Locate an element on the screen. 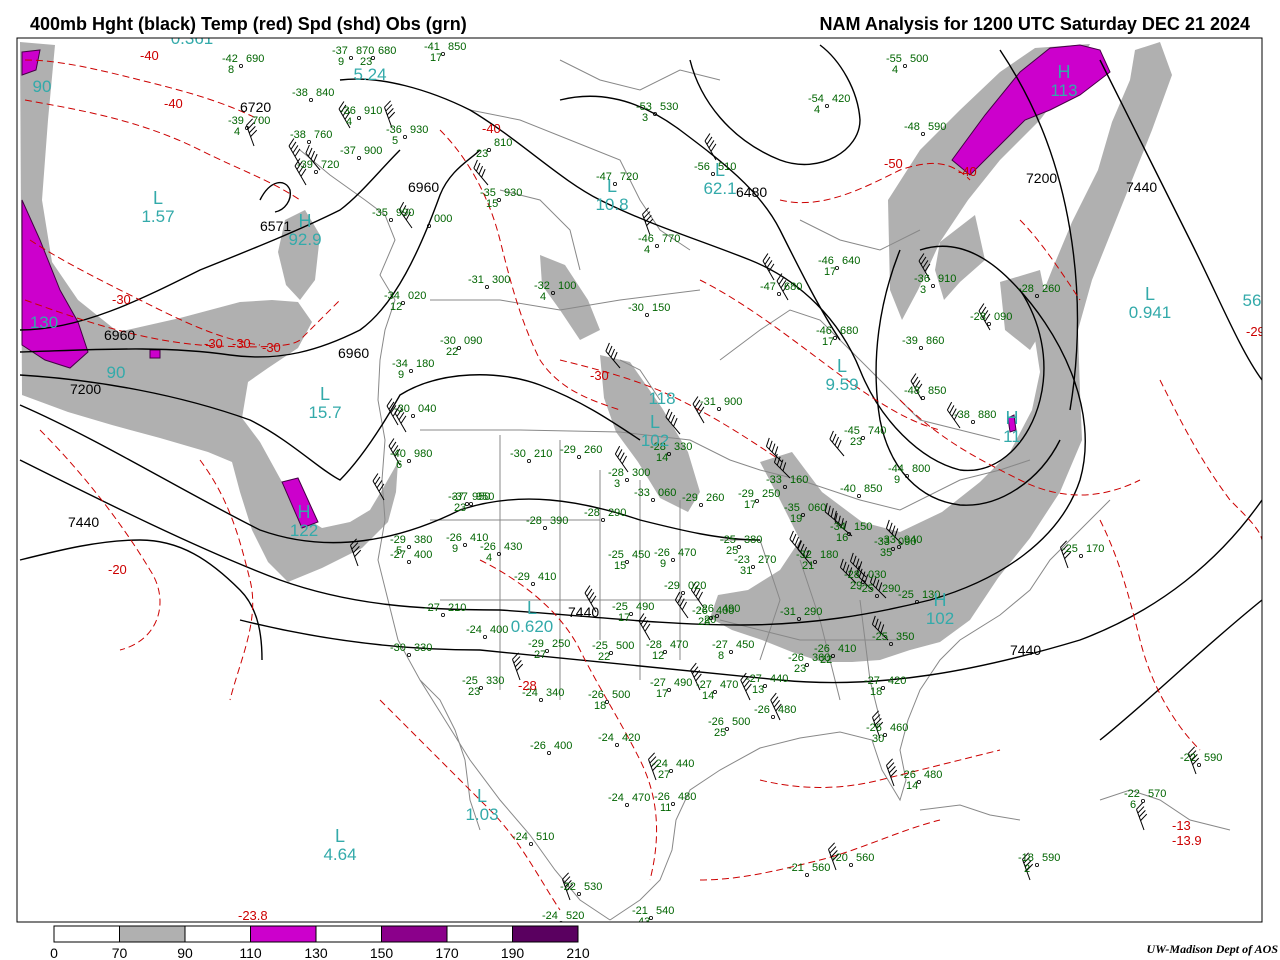 Image resolution: width=1280 pixels, height=960 pixels. svg-text: 6 is located at coordinates (1133, 805).